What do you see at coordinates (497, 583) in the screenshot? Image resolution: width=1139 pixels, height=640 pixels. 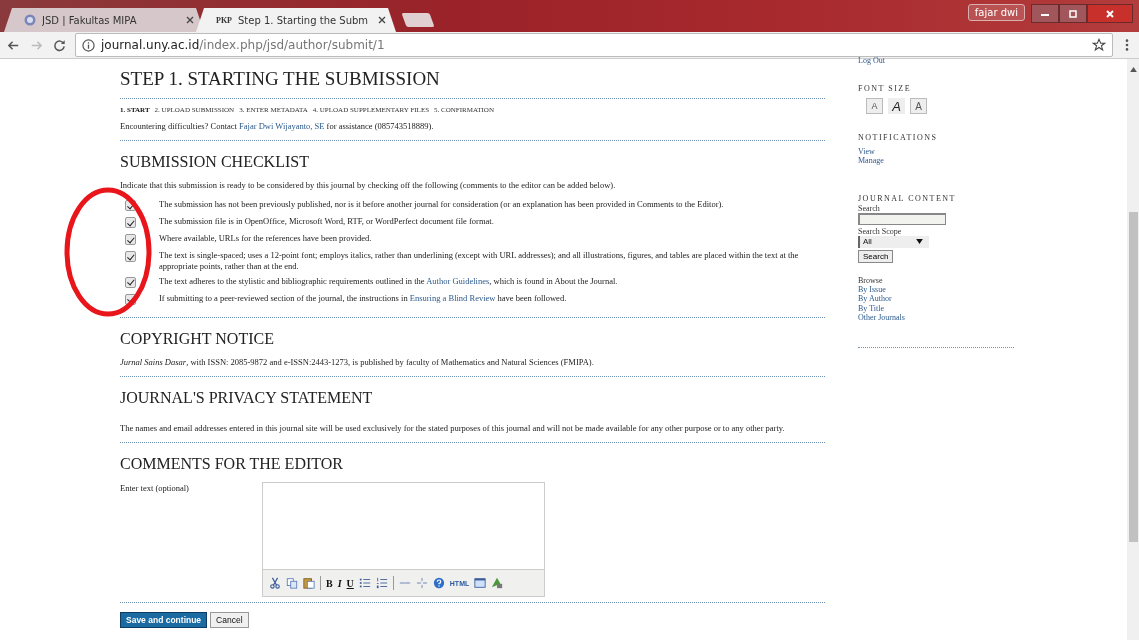 I see `tree-picture-icon` at bounding box center [497, 583].